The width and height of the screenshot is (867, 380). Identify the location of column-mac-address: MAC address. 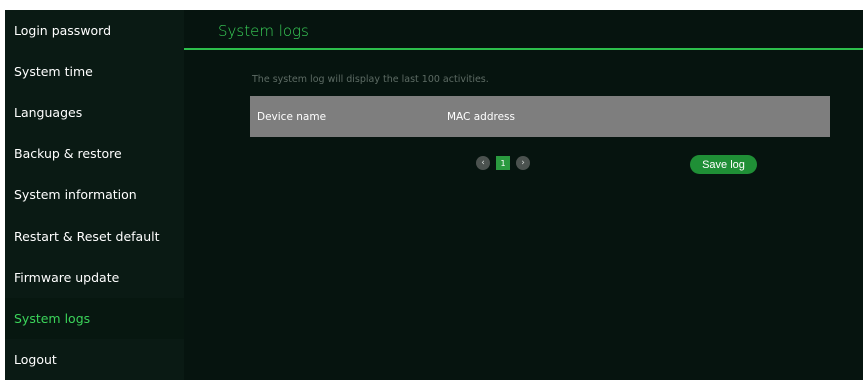
(481, 116).